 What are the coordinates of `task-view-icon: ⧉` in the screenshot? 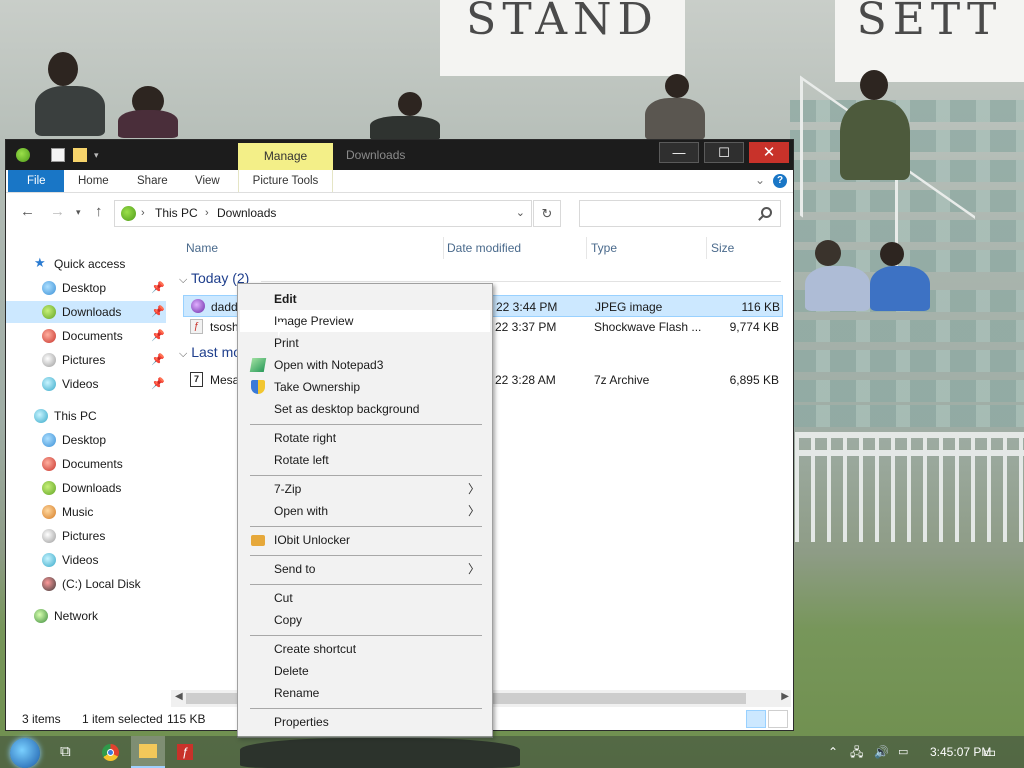 It's located at (72, 752).